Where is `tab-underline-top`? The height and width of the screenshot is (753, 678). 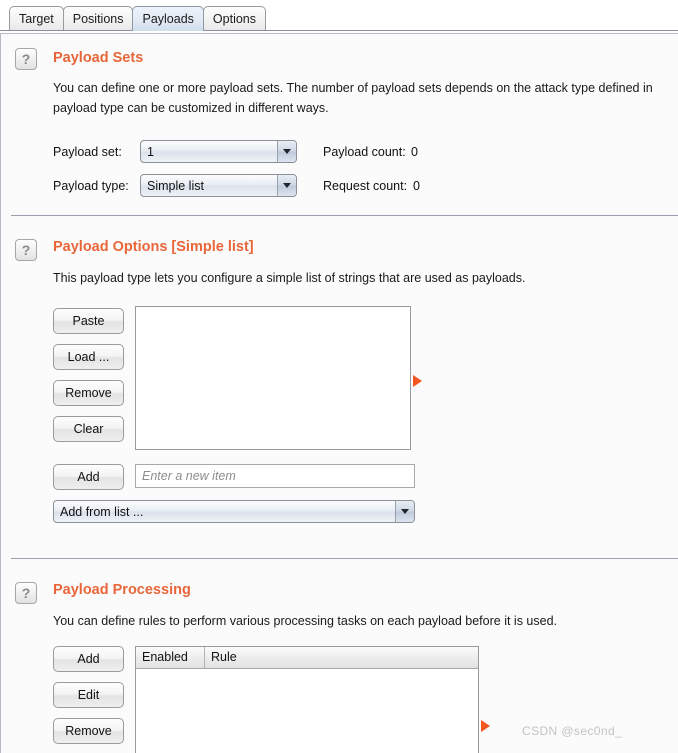 tab-underline-top is located at coordinates (339, 30).